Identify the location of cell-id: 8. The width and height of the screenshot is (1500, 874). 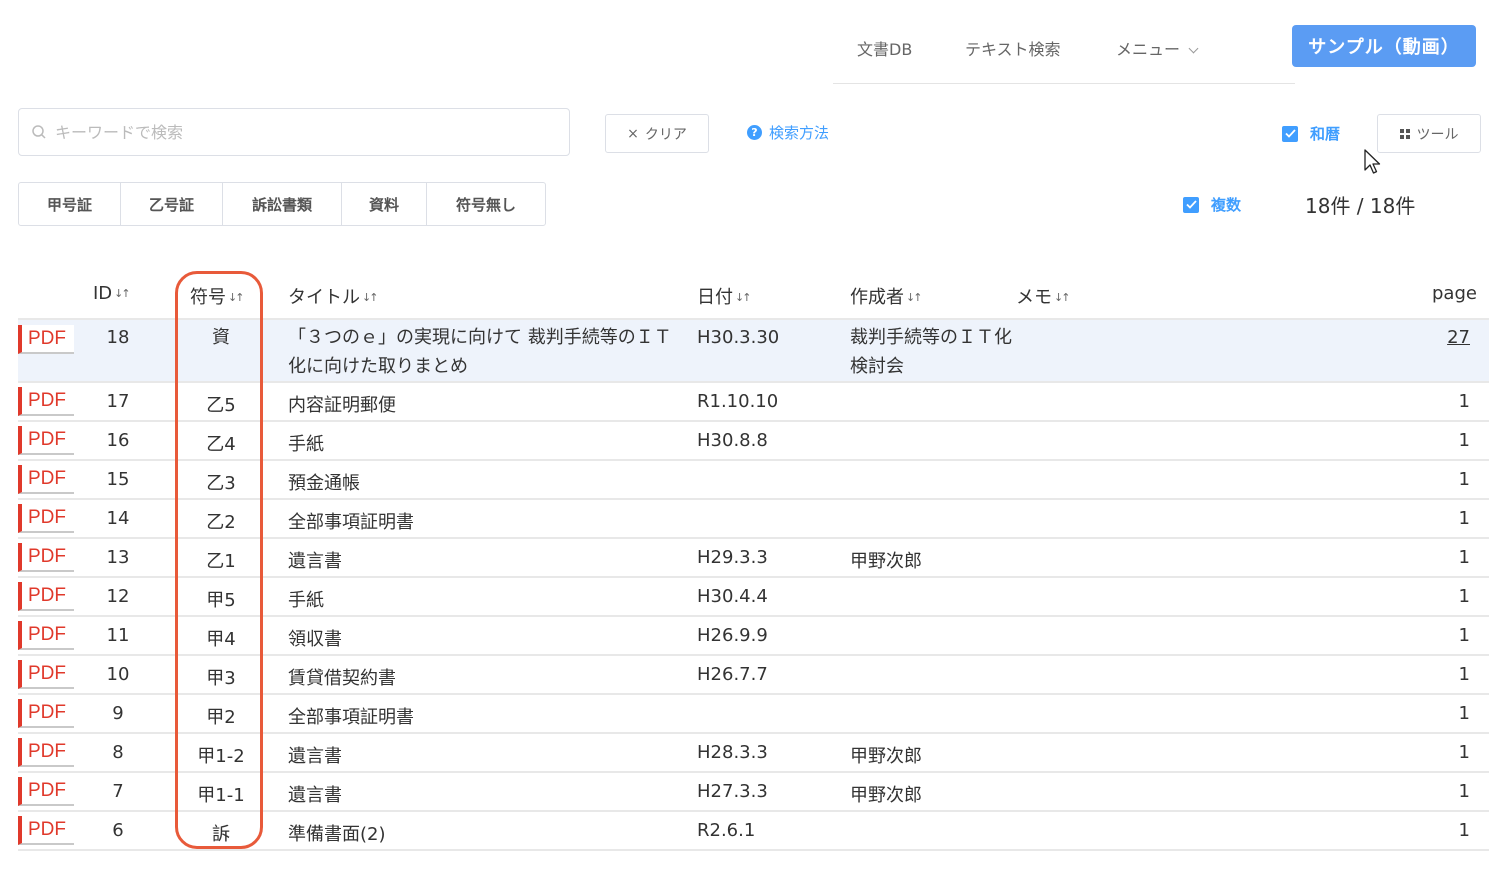
(118, 752).